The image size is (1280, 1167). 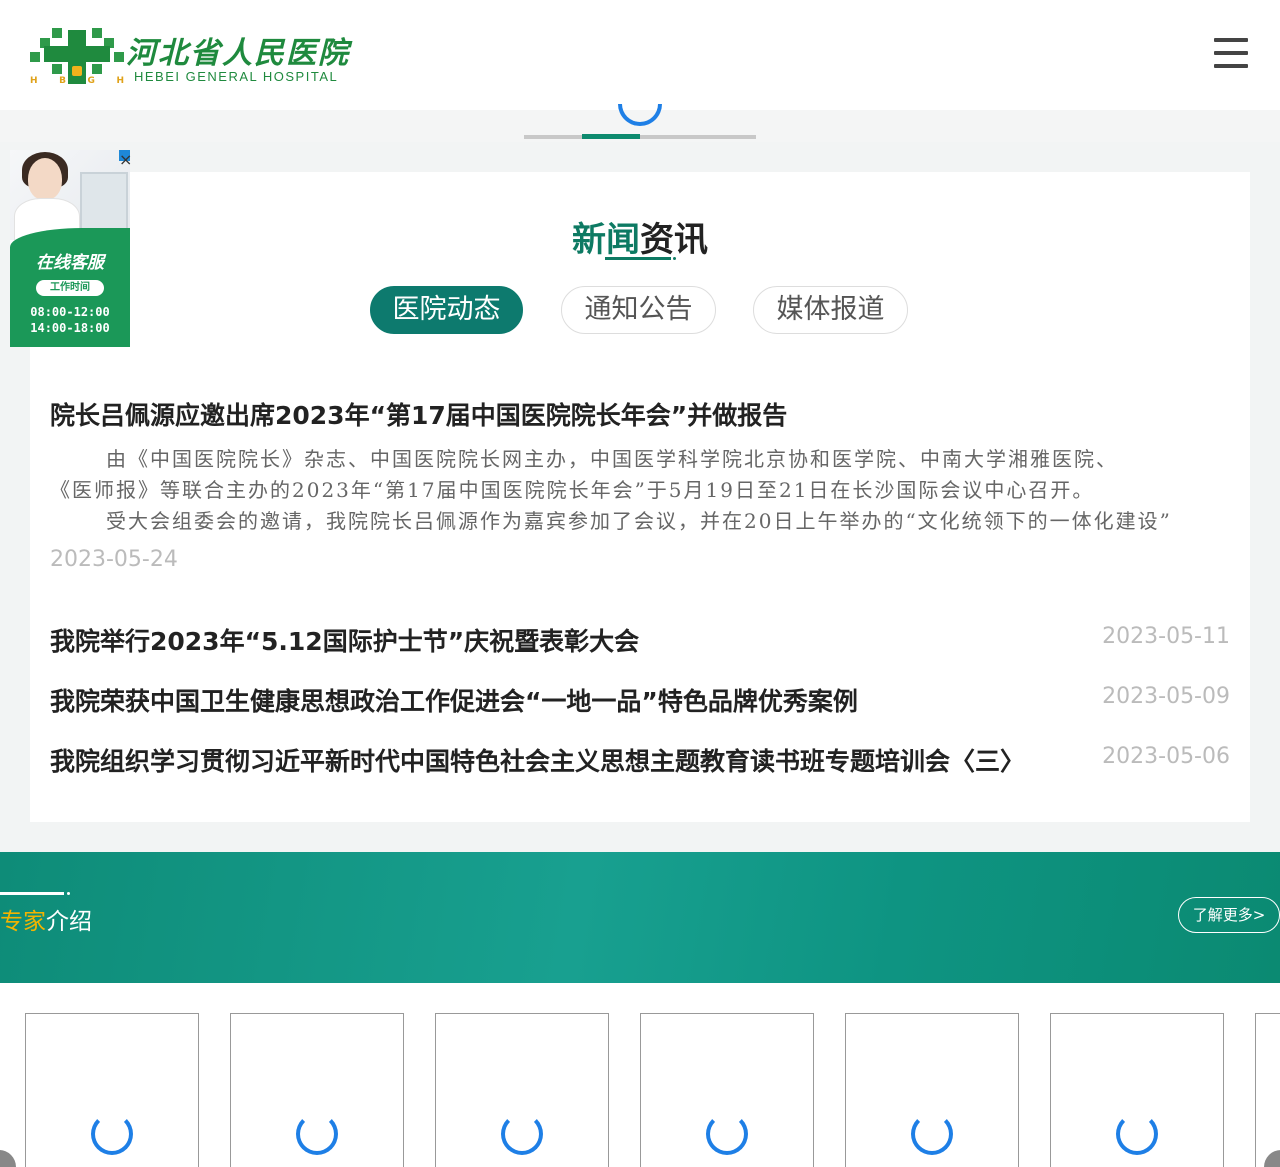 What do you see at coordinates (1234, 55) in the screenshot?
I see `hamburger-menu-icon` at bounding box center [1234, 55].